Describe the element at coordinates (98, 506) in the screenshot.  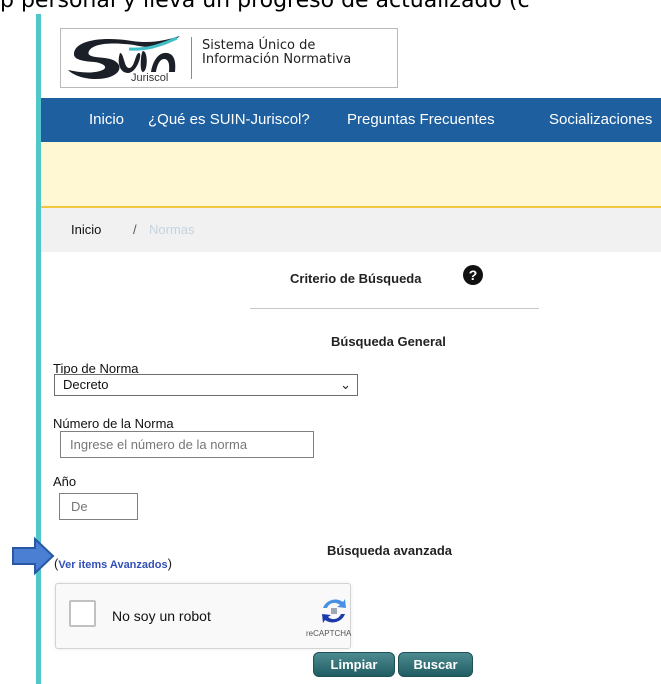
I see `year-from-input` at that location.